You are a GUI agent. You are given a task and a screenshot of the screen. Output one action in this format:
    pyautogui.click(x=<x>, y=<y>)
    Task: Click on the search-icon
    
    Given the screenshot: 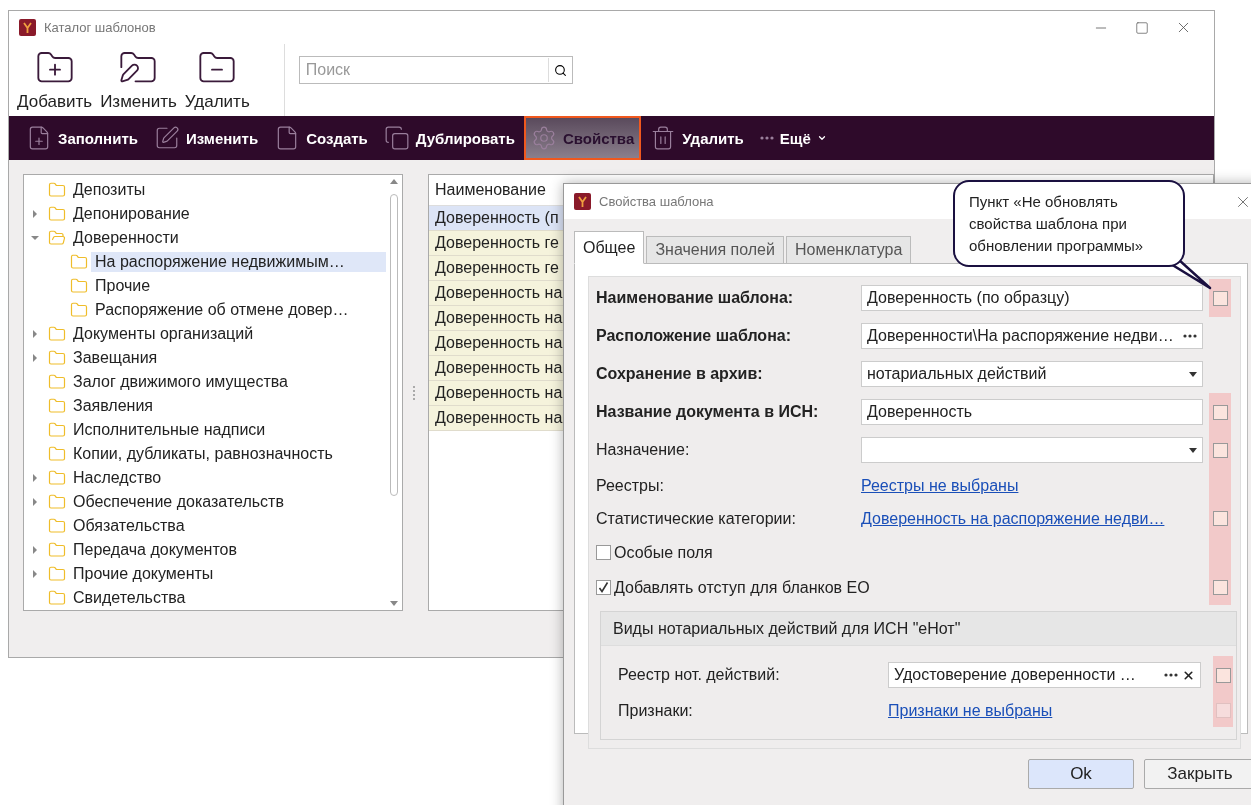 What is the action you would take?
    pyautogui.click(x=560, y=70)
    